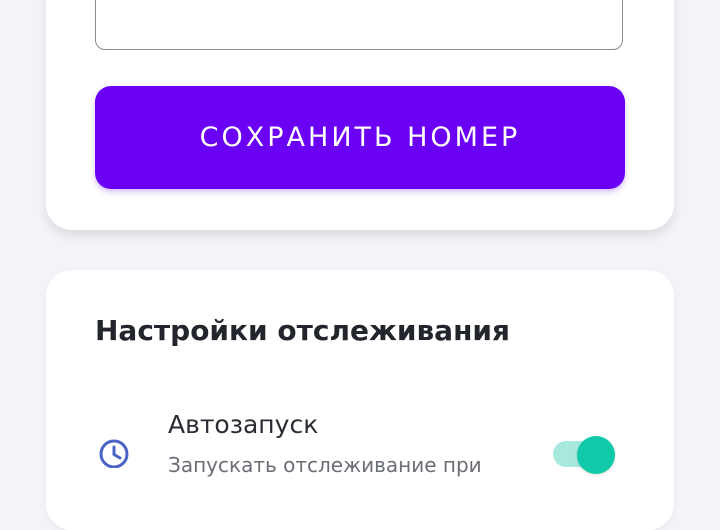 Image resolution: width=720 pixels, height=530 pixels. I want to click on autostart-toggle, so click(585, 455).